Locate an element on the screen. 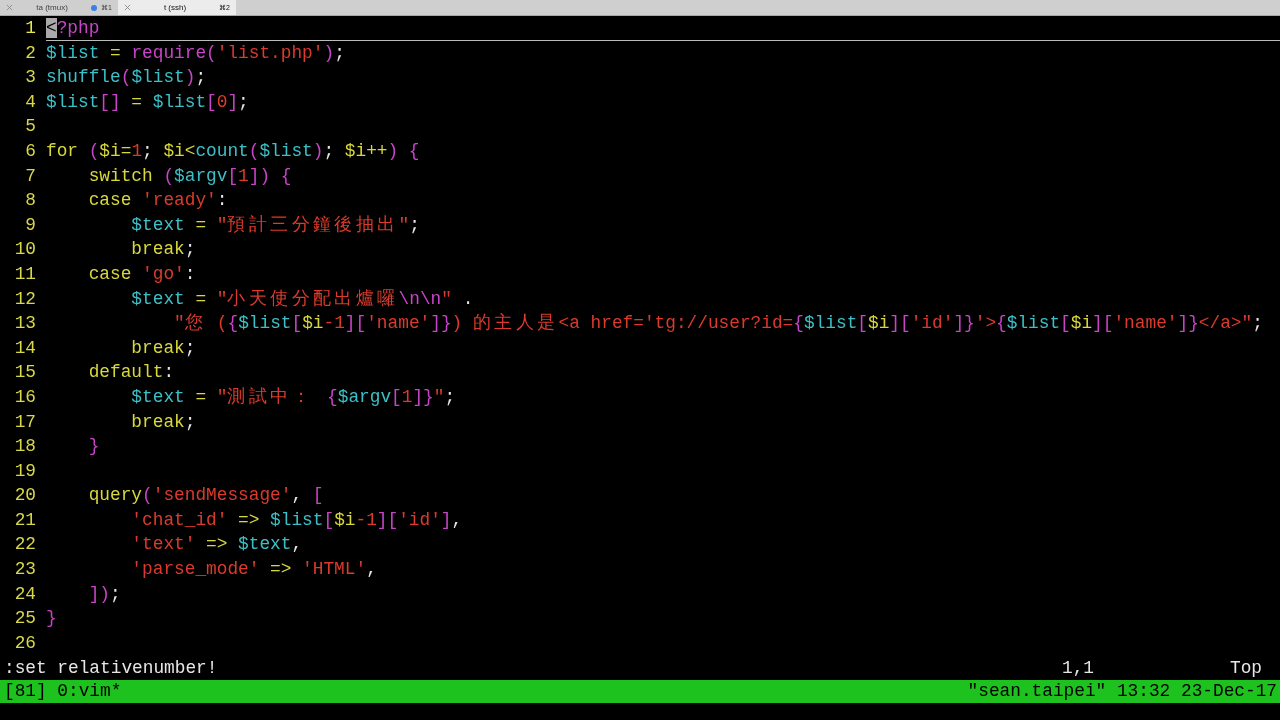 The image size is (1280, 720). code-line: ]); is located at coordinates (104, 594).